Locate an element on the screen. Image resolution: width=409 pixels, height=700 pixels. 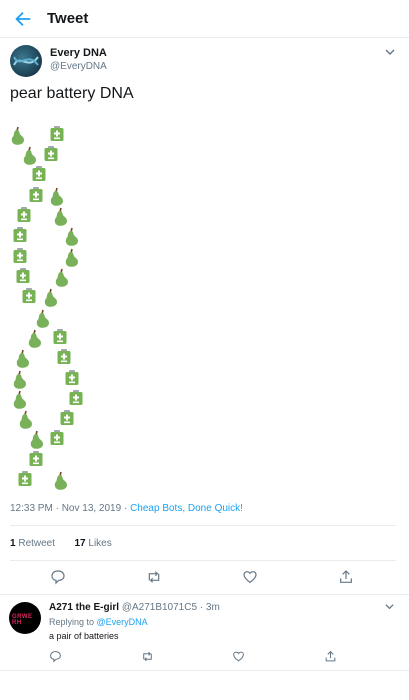
page-title: Tweet is located at coordinates (68, 18).